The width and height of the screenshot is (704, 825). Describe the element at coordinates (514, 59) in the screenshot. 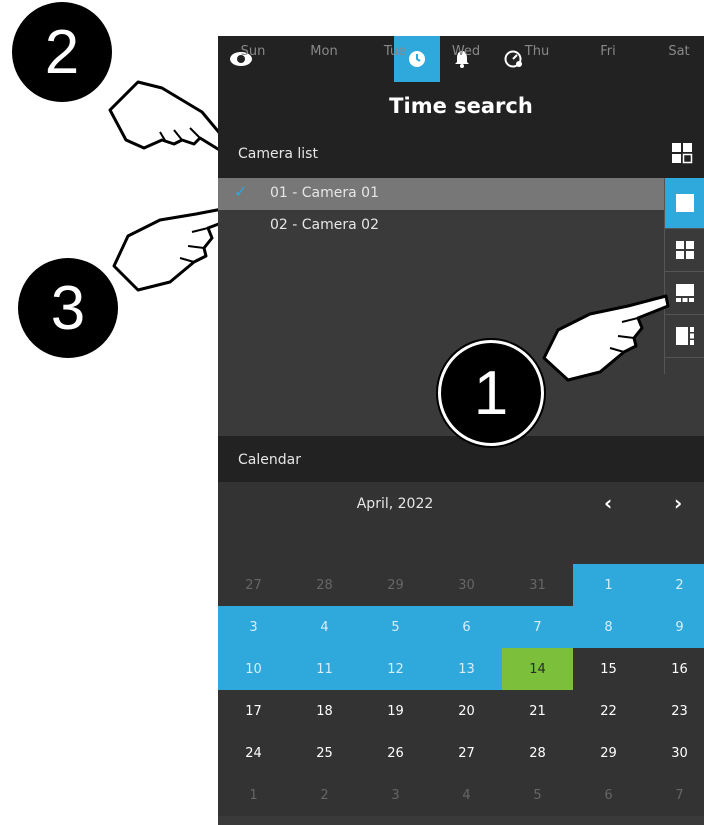

I see `settings-tab` at that location.